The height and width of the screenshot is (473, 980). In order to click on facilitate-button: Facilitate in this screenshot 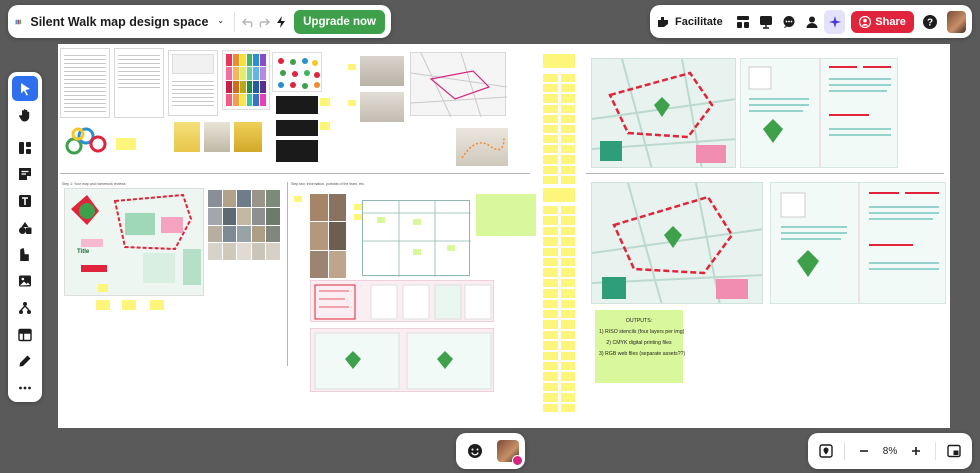, I will do `click(689, 22)`.